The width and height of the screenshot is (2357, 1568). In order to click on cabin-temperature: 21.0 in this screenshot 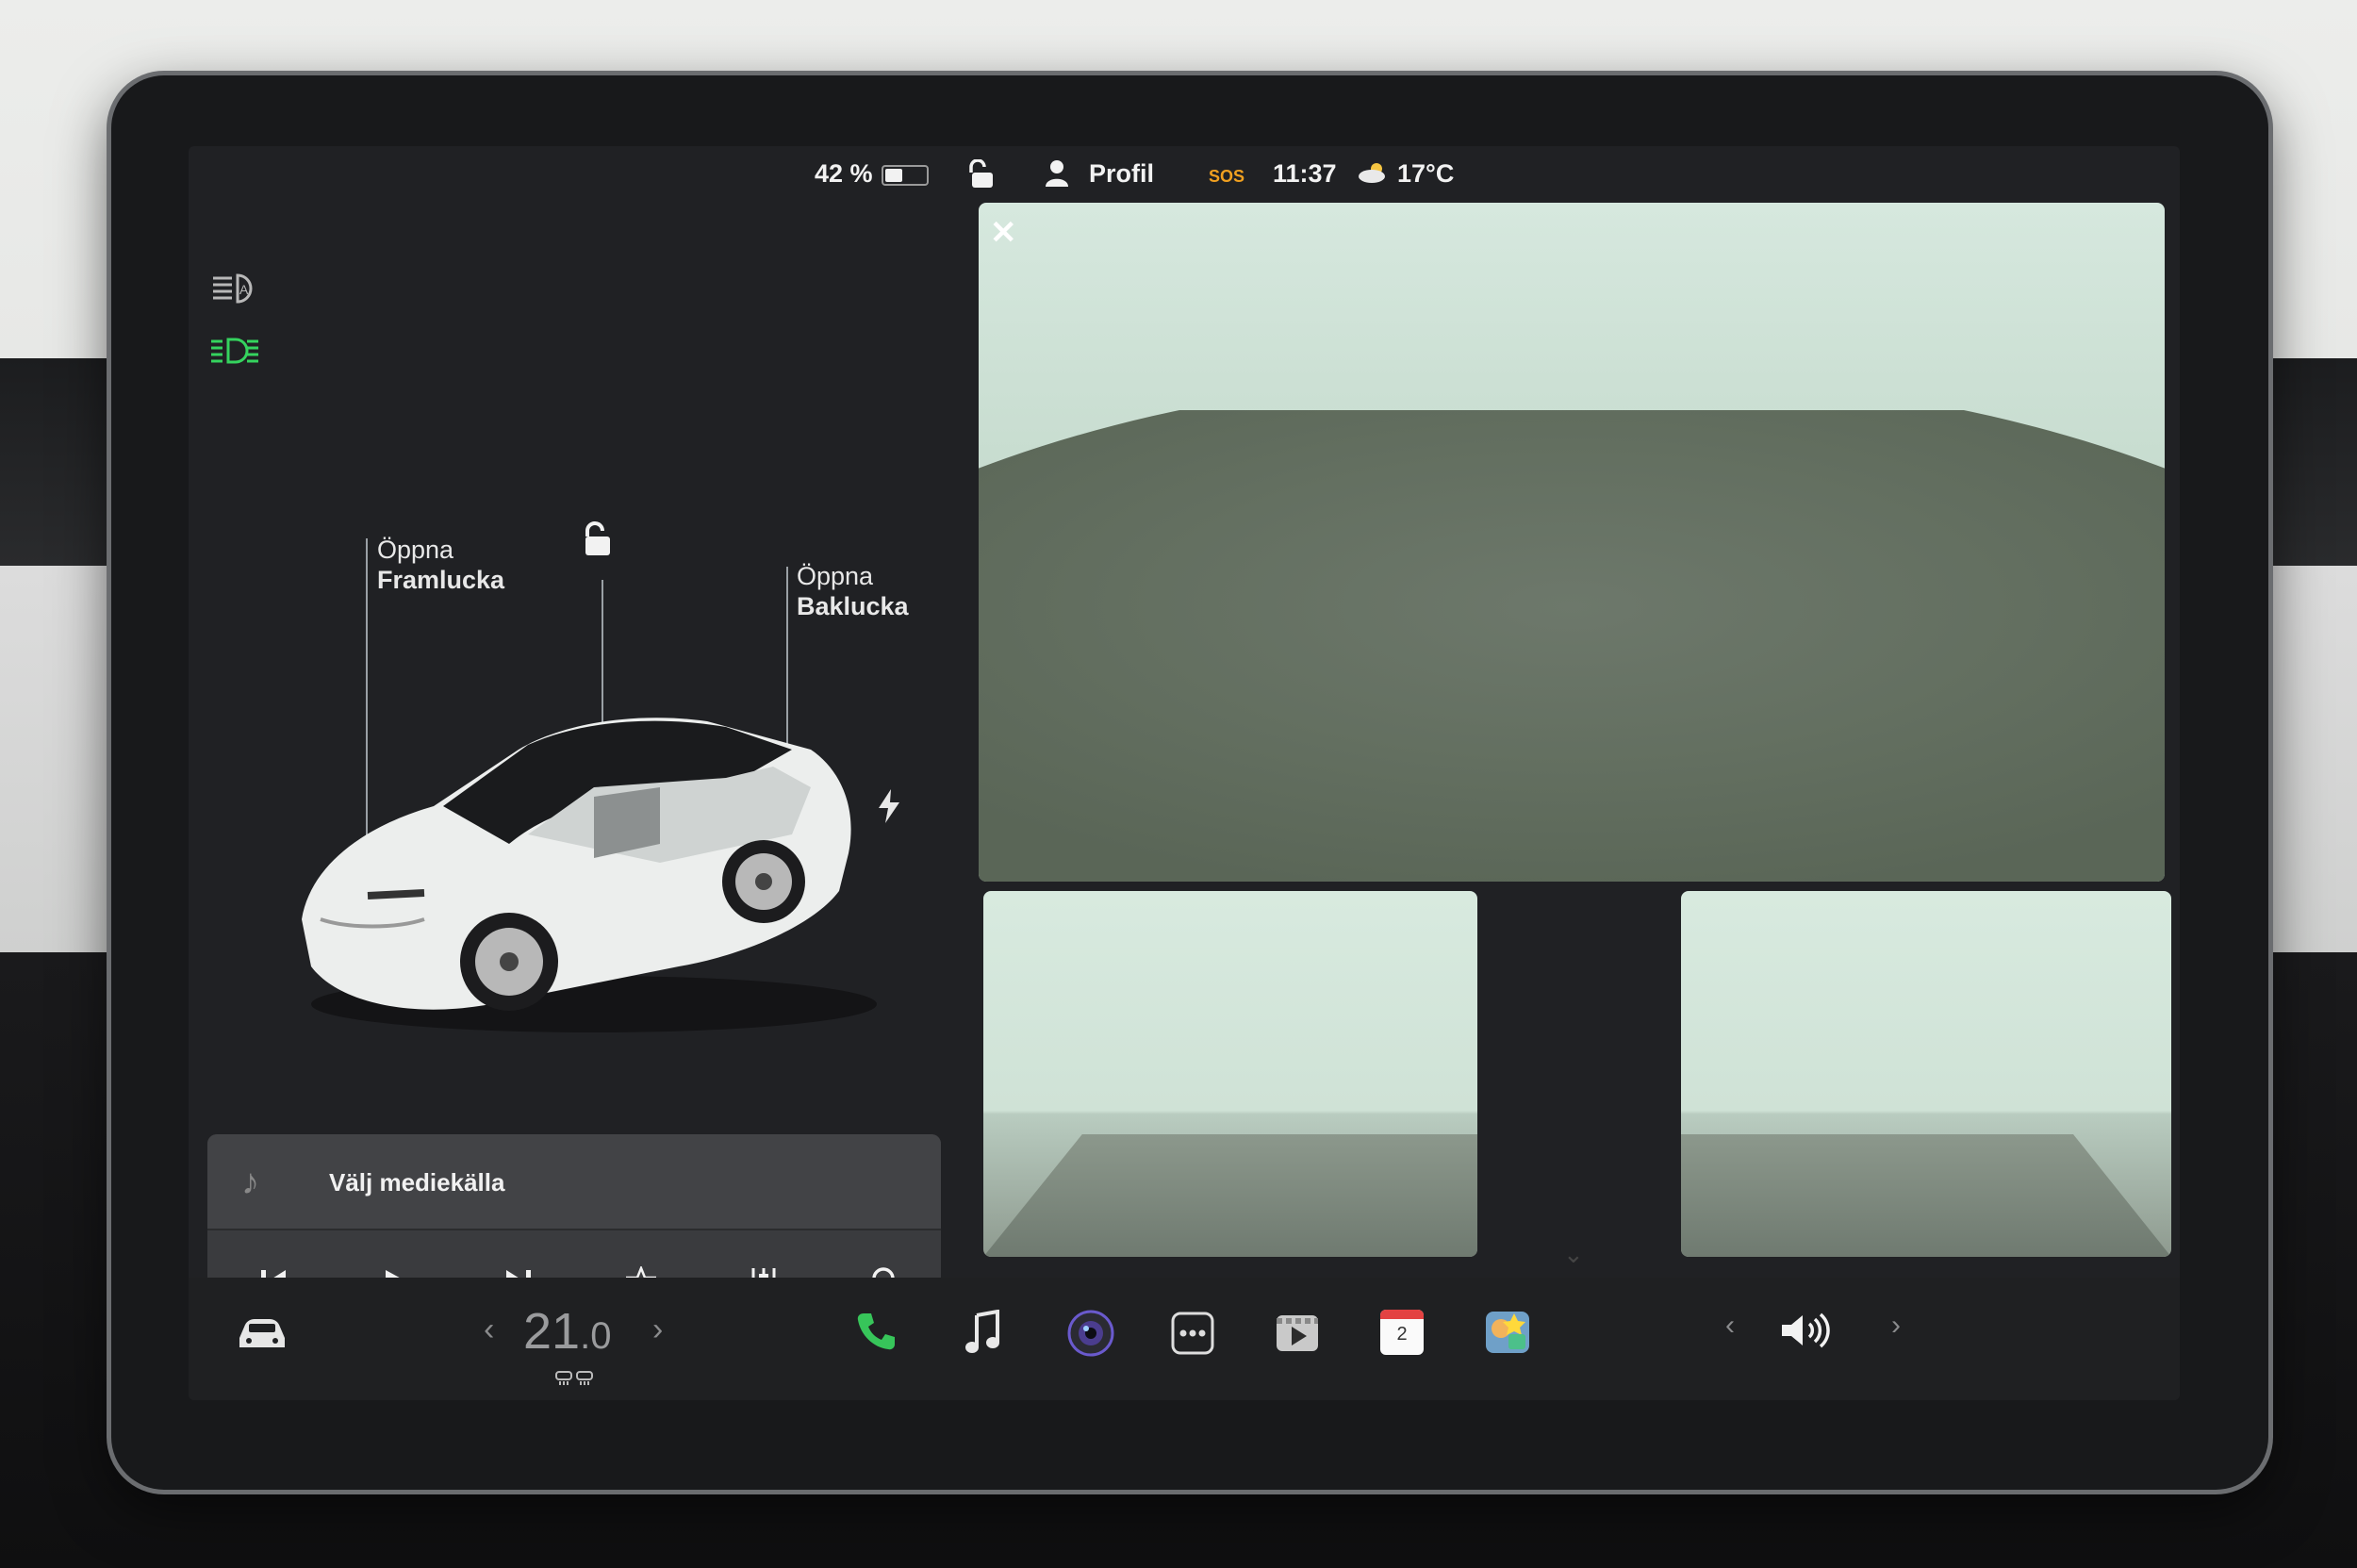, I will do `click(567, 1331)`.